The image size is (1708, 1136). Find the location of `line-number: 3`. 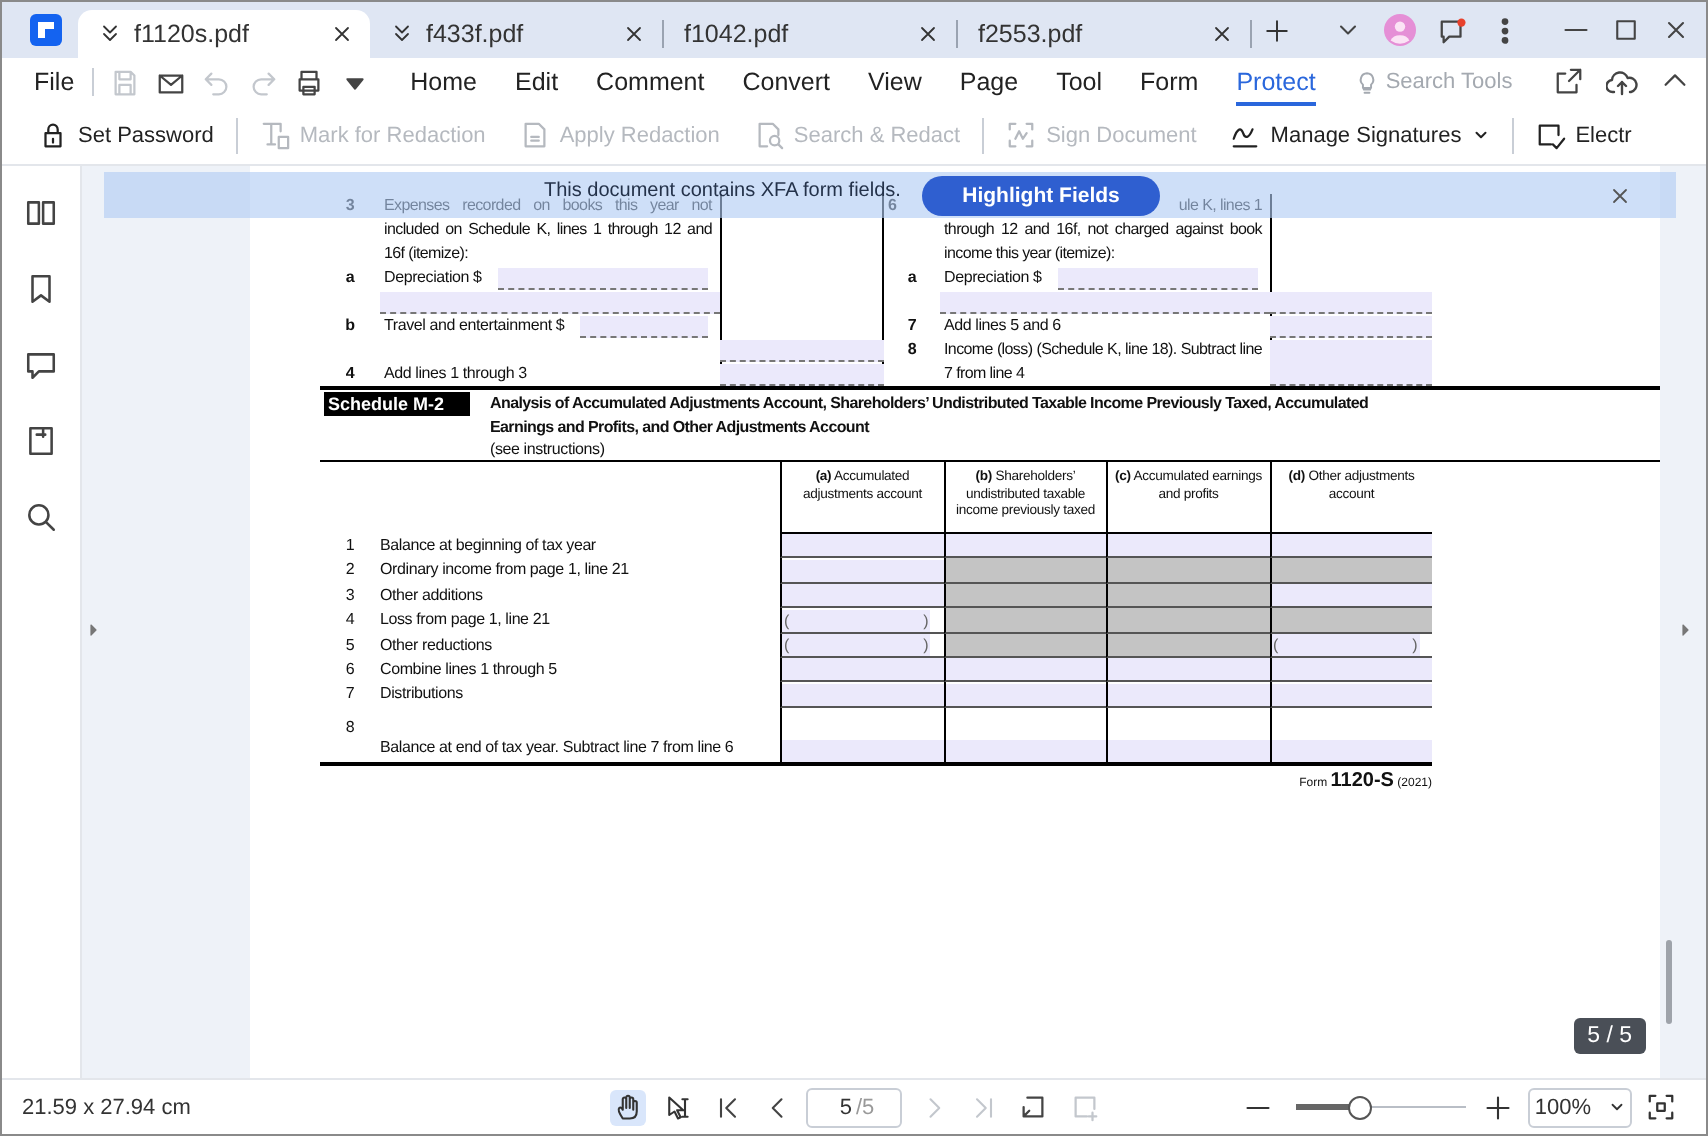

line-number: 3 is located at coordinates (350, 206).